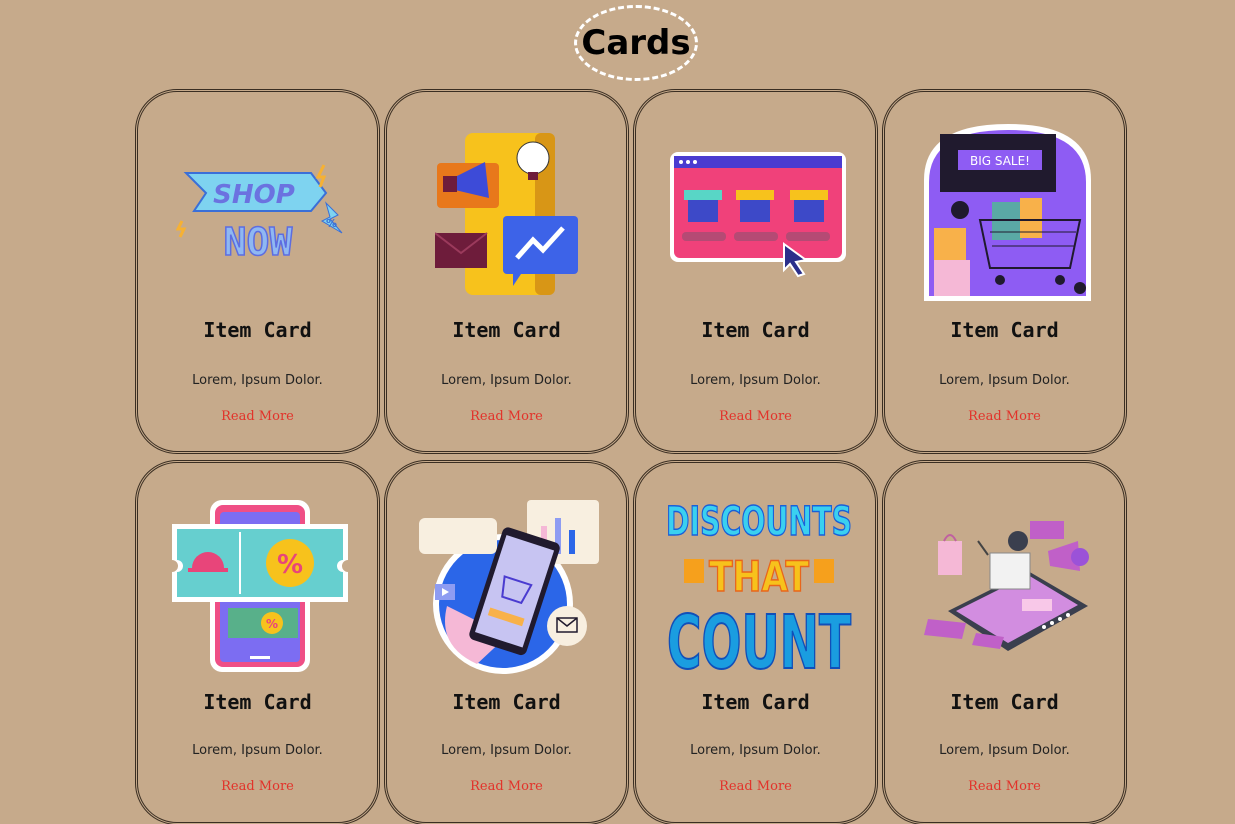 The height and width of the screenshot is (824, 1235). What do you see at coordinates (1000, 161) in the screenshot?
I see `image-text: BIG SALE!` at bounding box center [1000, 161].